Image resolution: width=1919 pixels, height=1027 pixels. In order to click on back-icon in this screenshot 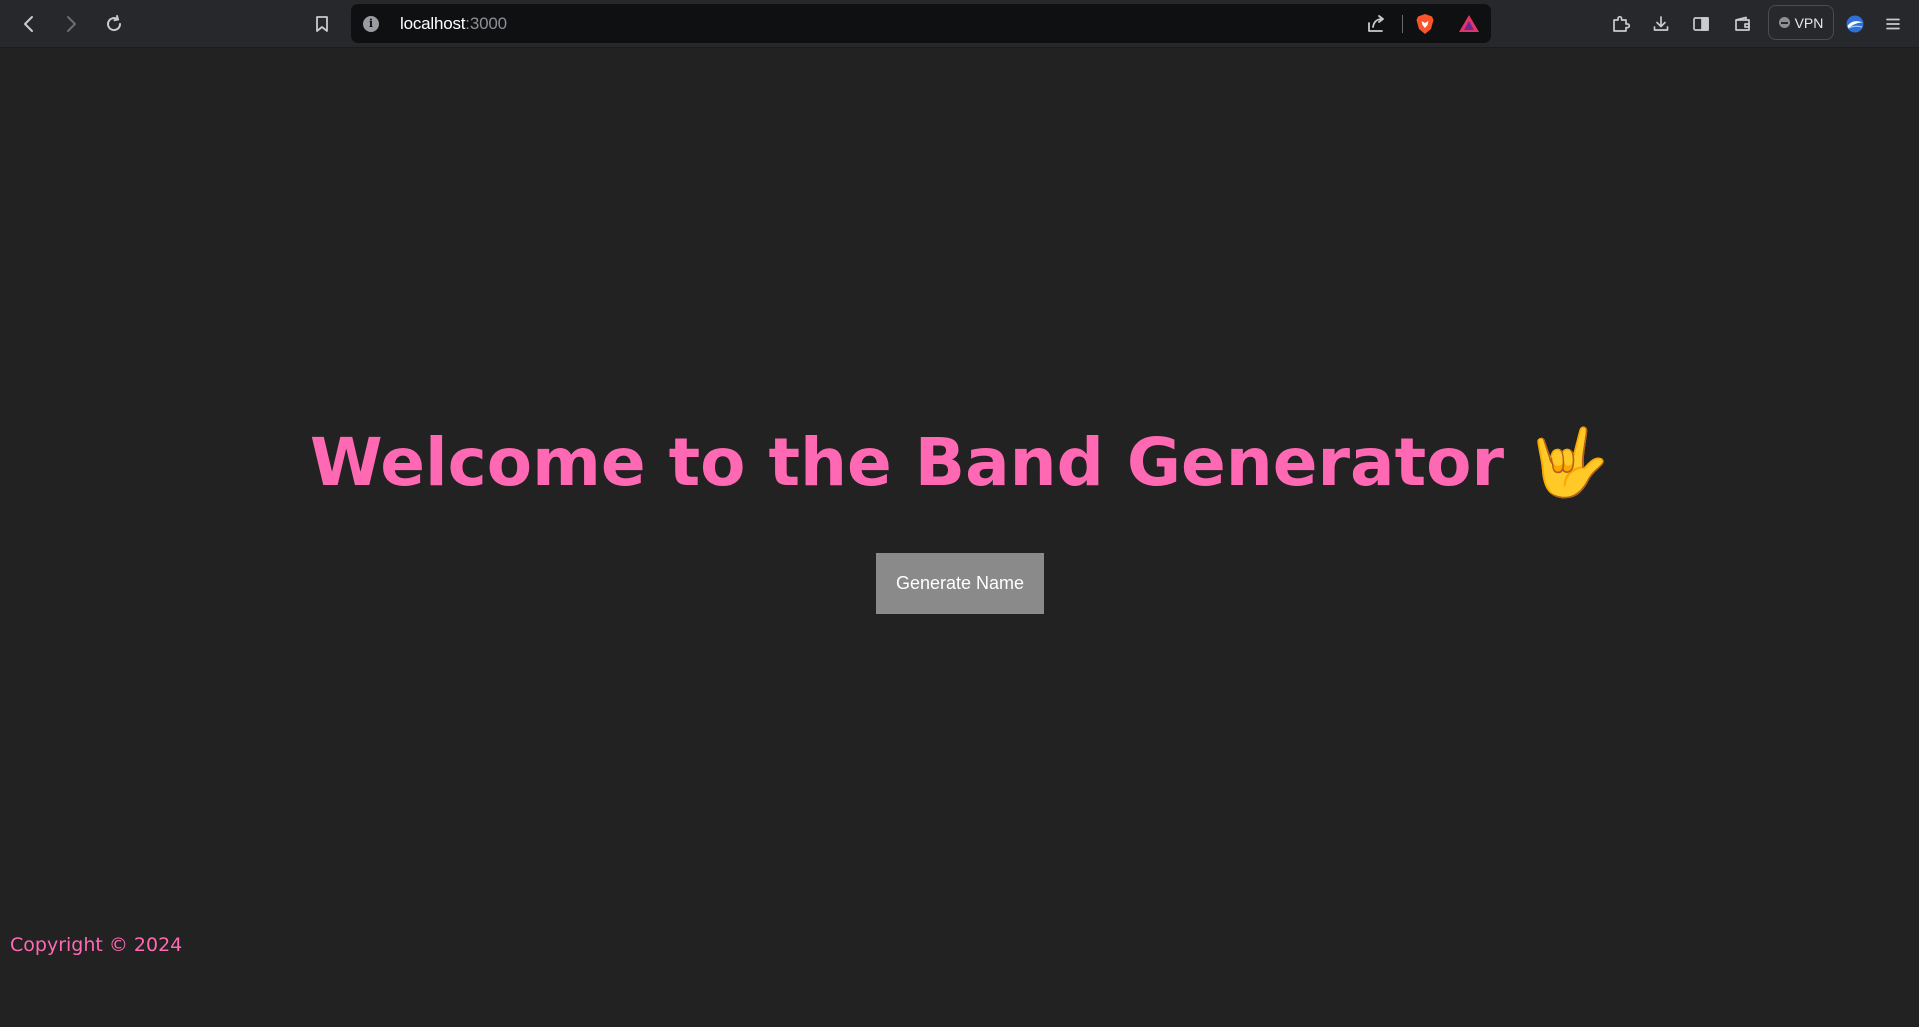, I will do `click(29, 24)`.